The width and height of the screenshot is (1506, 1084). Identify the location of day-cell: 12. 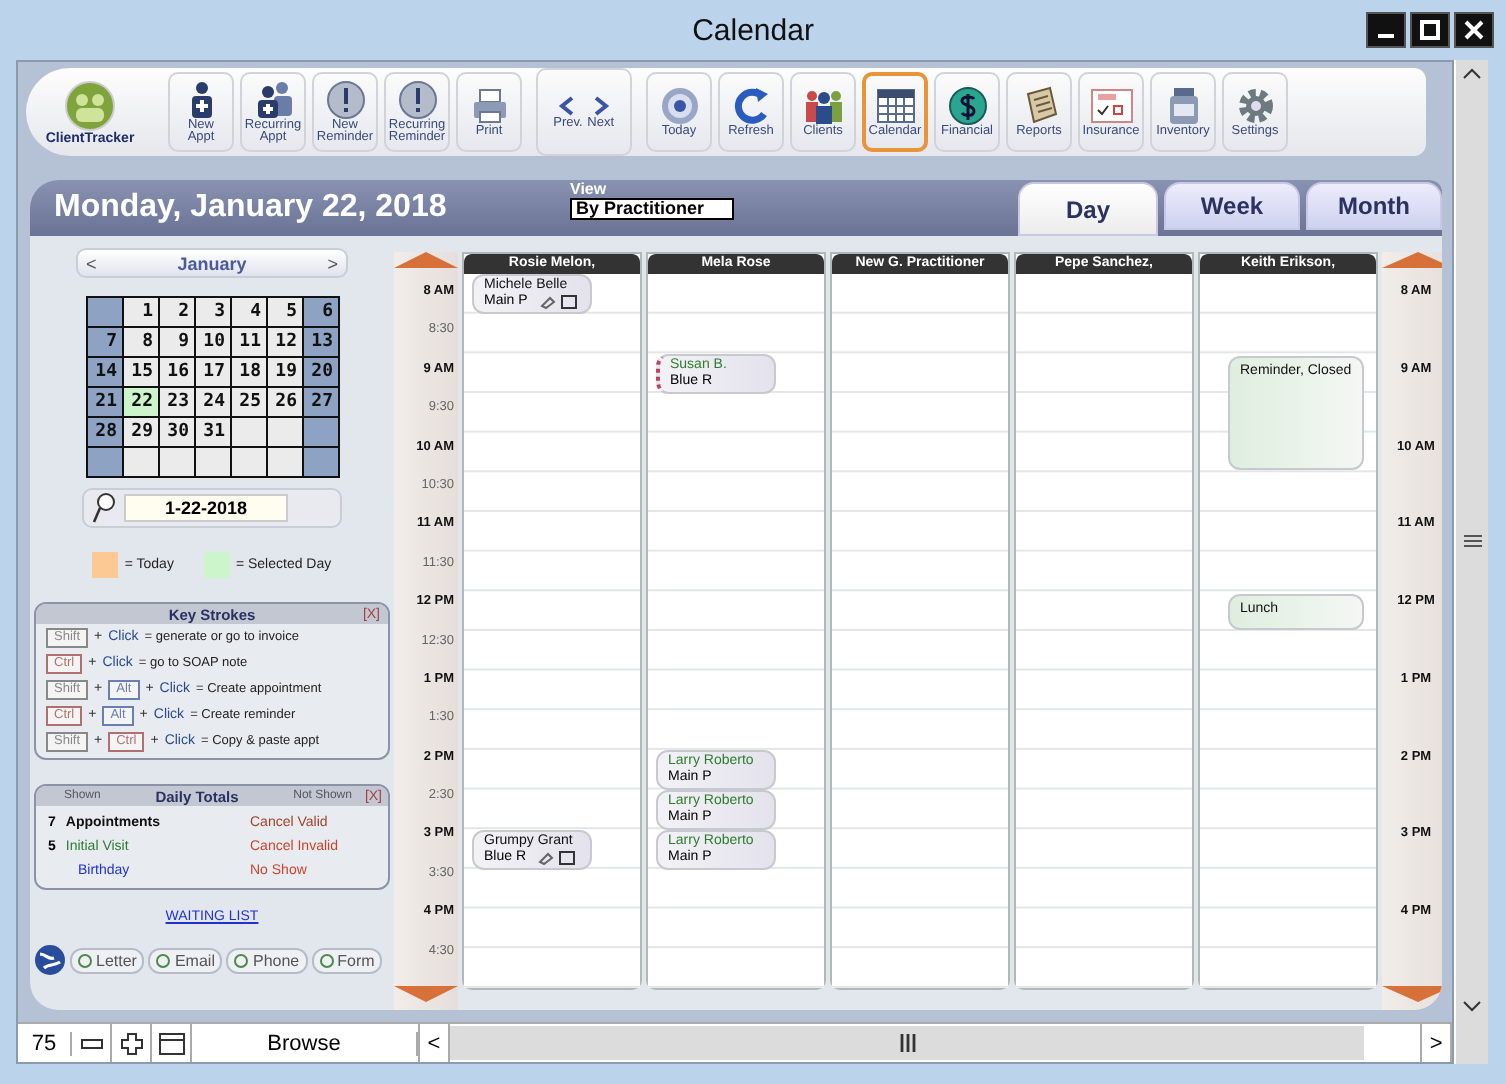
(284, 342).